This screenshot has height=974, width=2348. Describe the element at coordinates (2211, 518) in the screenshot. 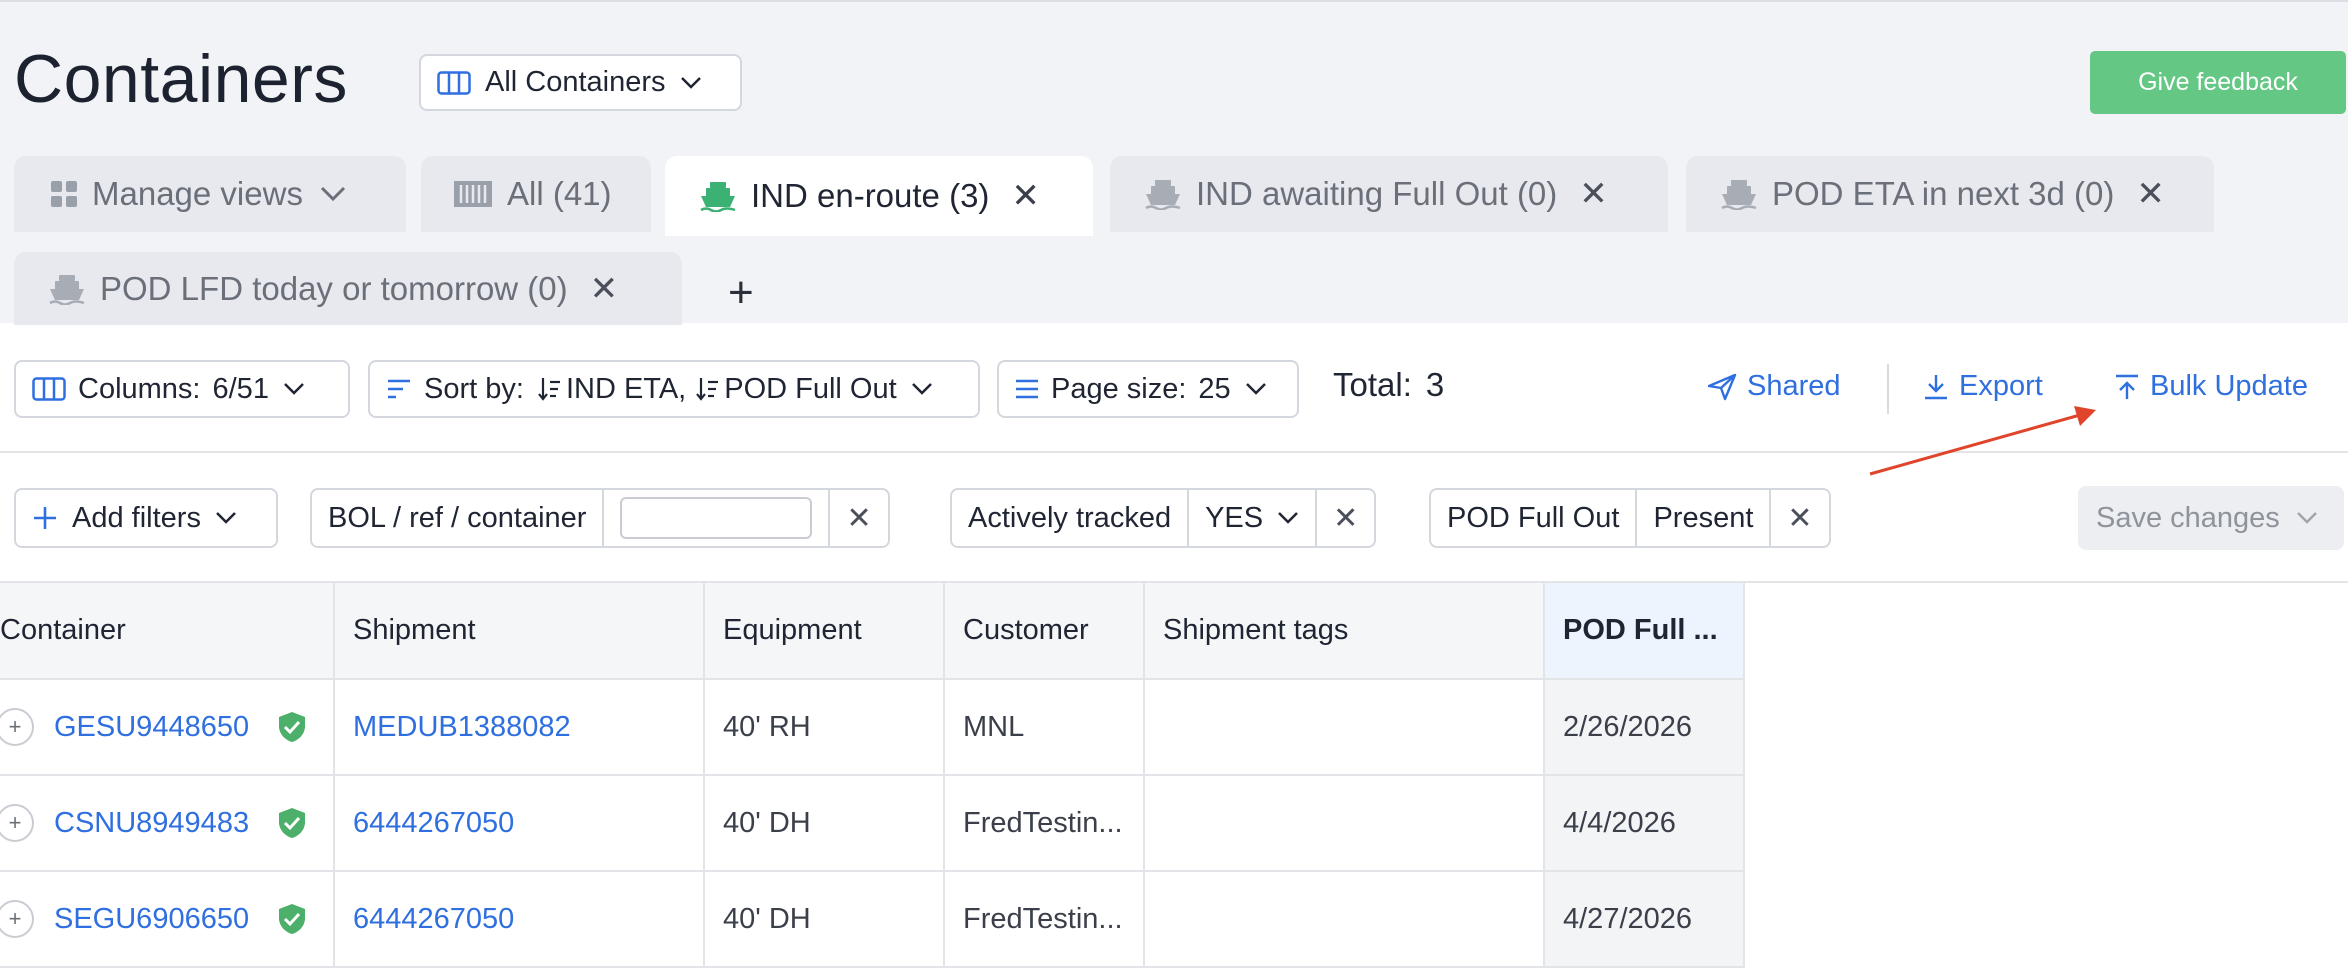

I see `save-changes-button: Save changes` at that location.